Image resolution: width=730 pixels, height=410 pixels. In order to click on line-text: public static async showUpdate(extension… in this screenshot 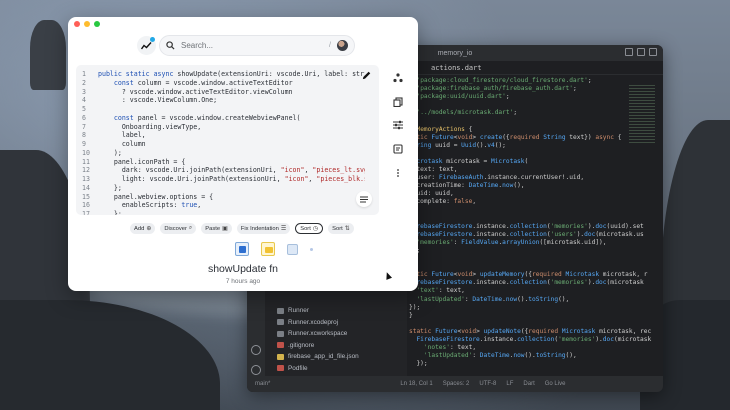, I will do `click(231, 74)`.